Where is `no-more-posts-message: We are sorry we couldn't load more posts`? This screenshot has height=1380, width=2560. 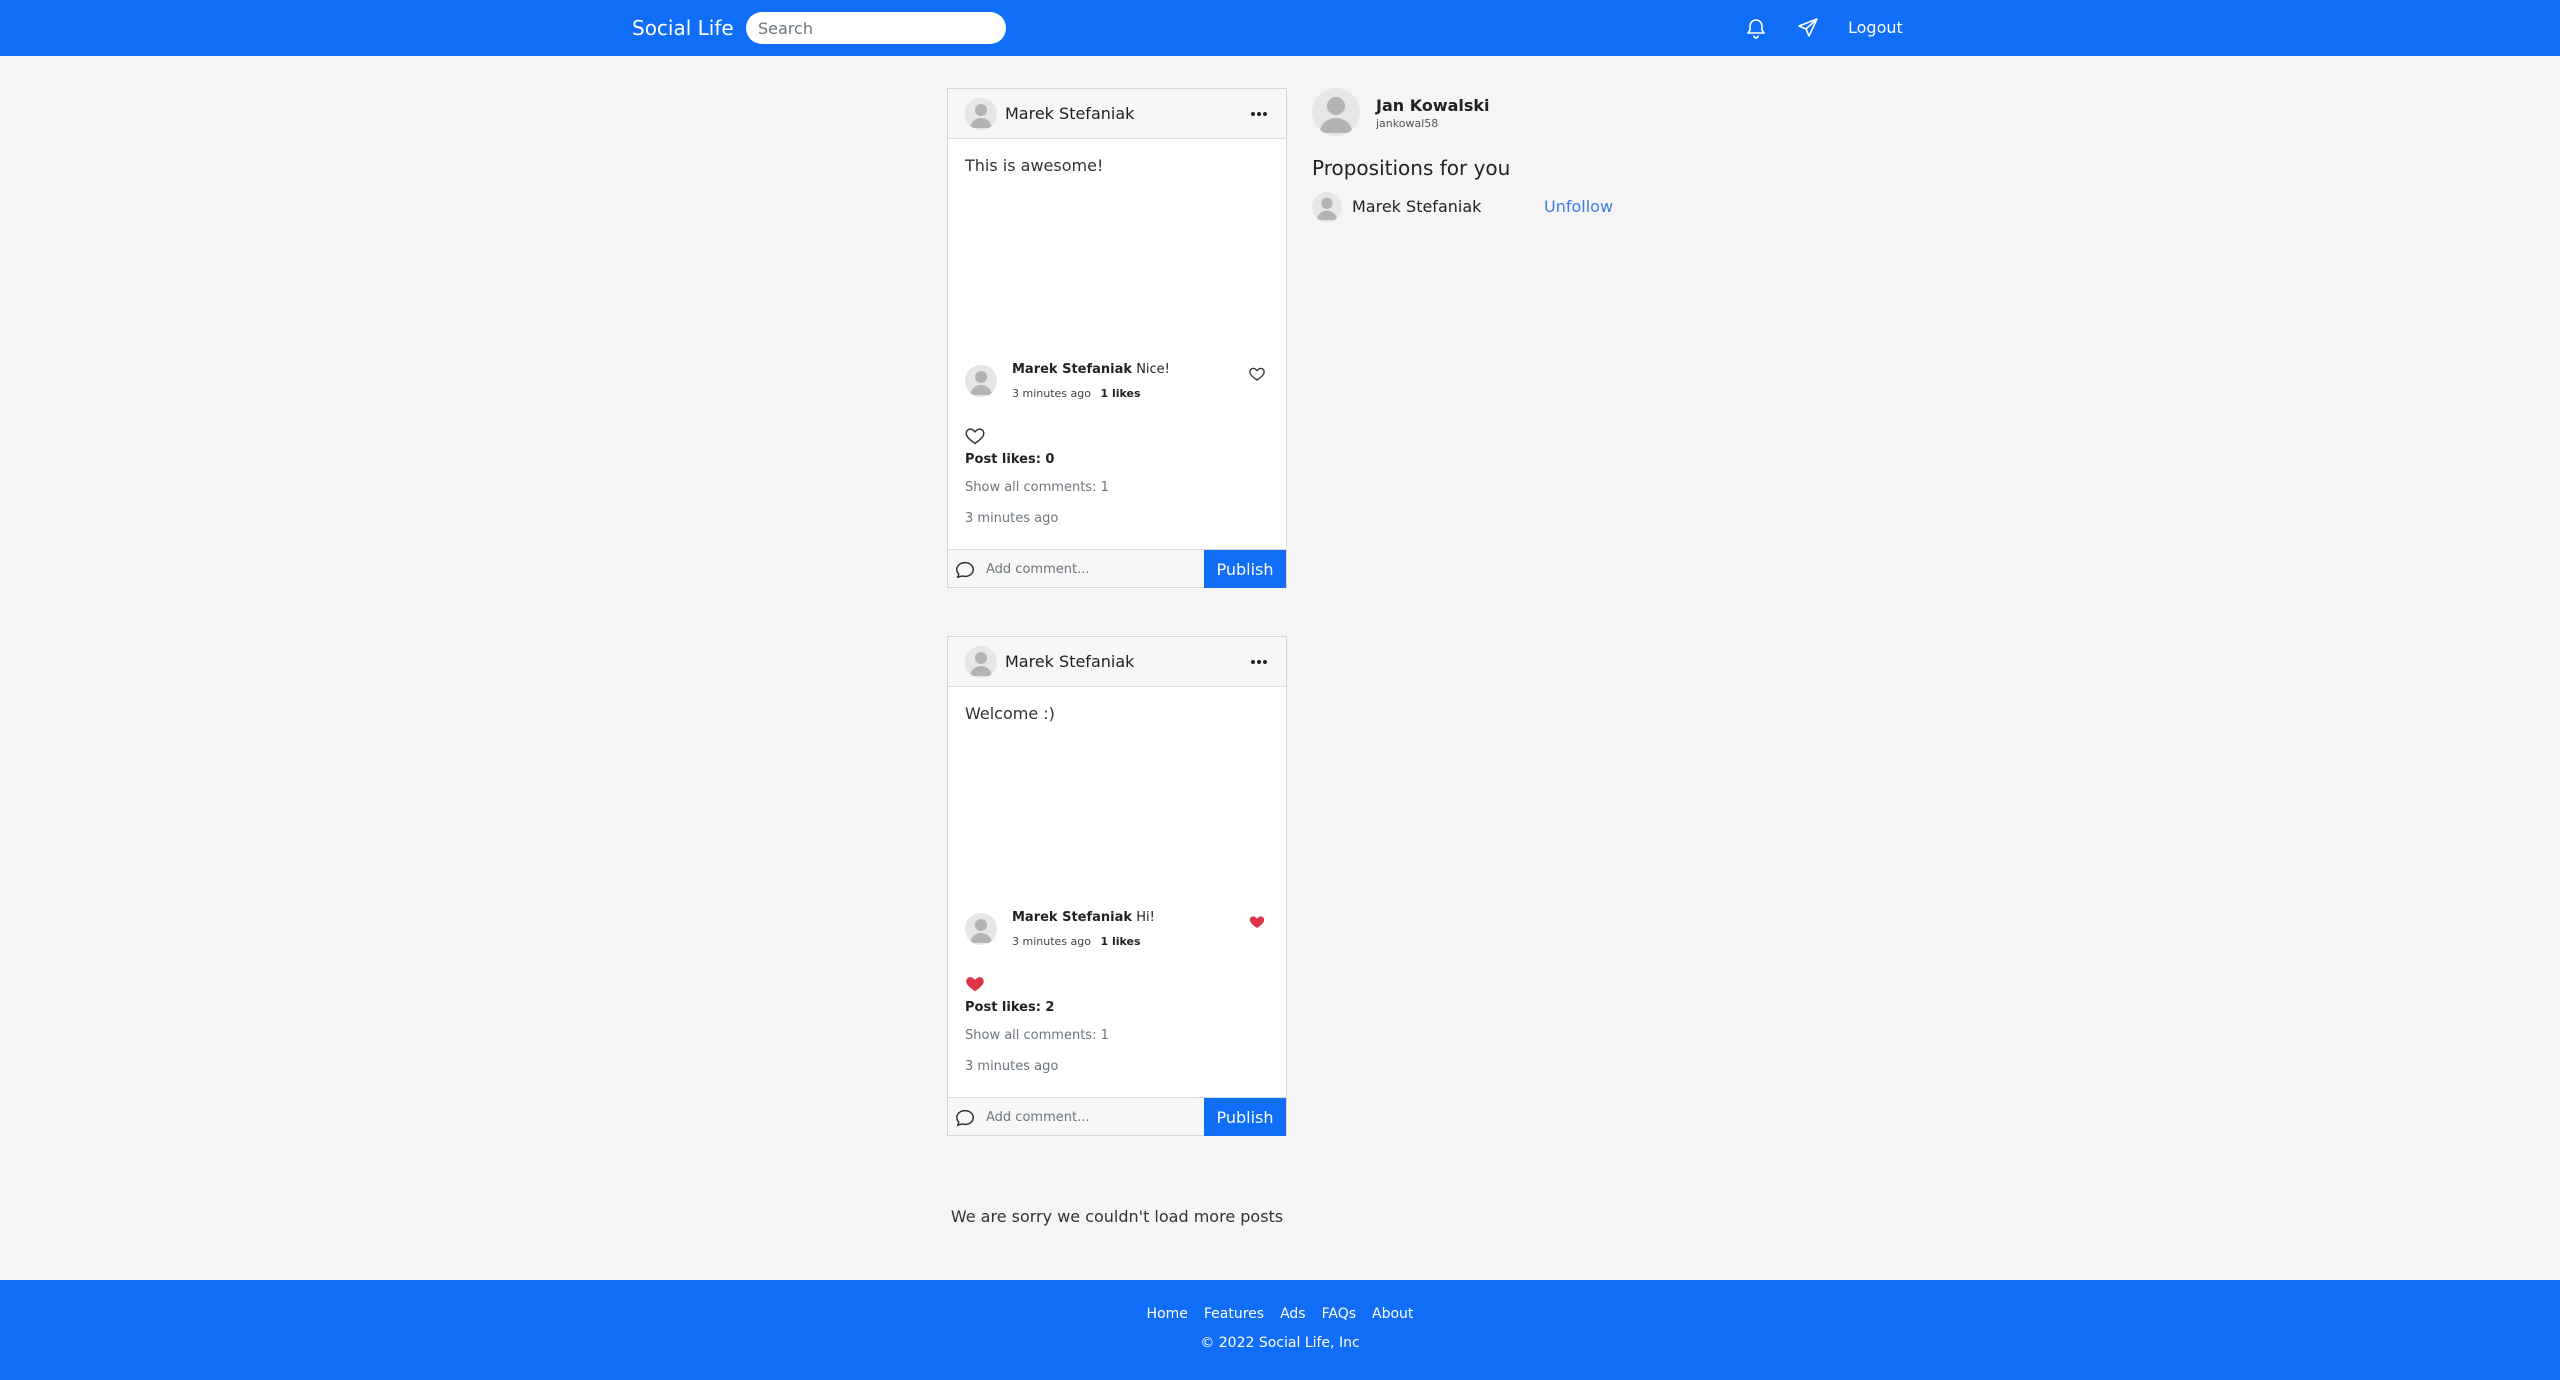 no-more-posts-message: We are sorry we couldn't load more posts is located at coordinates (1117, 1216).